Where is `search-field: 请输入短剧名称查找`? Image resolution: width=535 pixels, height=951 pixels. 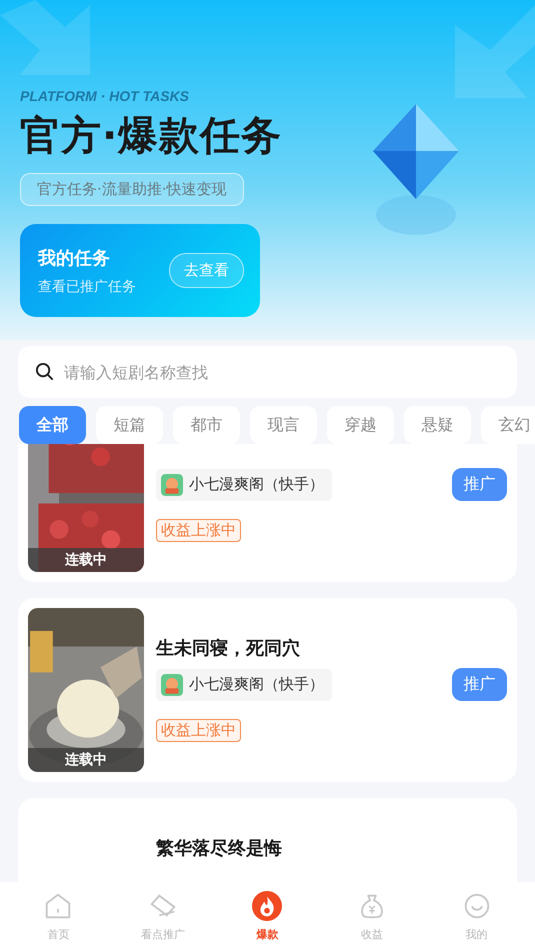
search-field: 请输入短剧名称查找 is located at coordinates (267, 372).